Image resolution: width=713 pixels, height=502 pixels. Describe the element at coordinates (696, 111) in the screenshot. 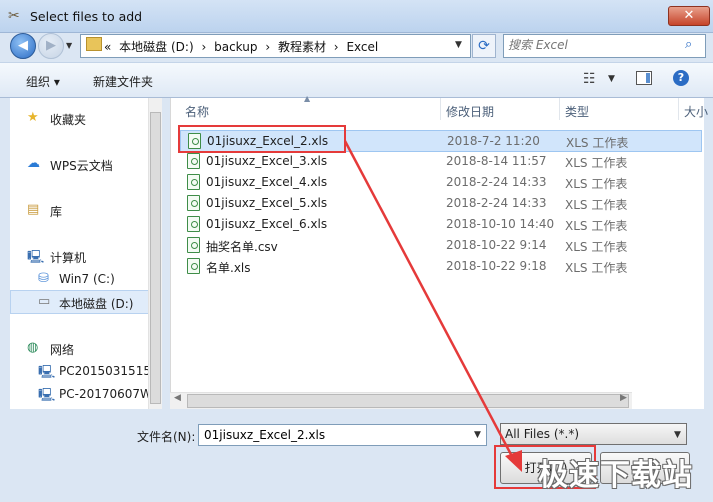

I see `column-header-size: 大小` at that location.